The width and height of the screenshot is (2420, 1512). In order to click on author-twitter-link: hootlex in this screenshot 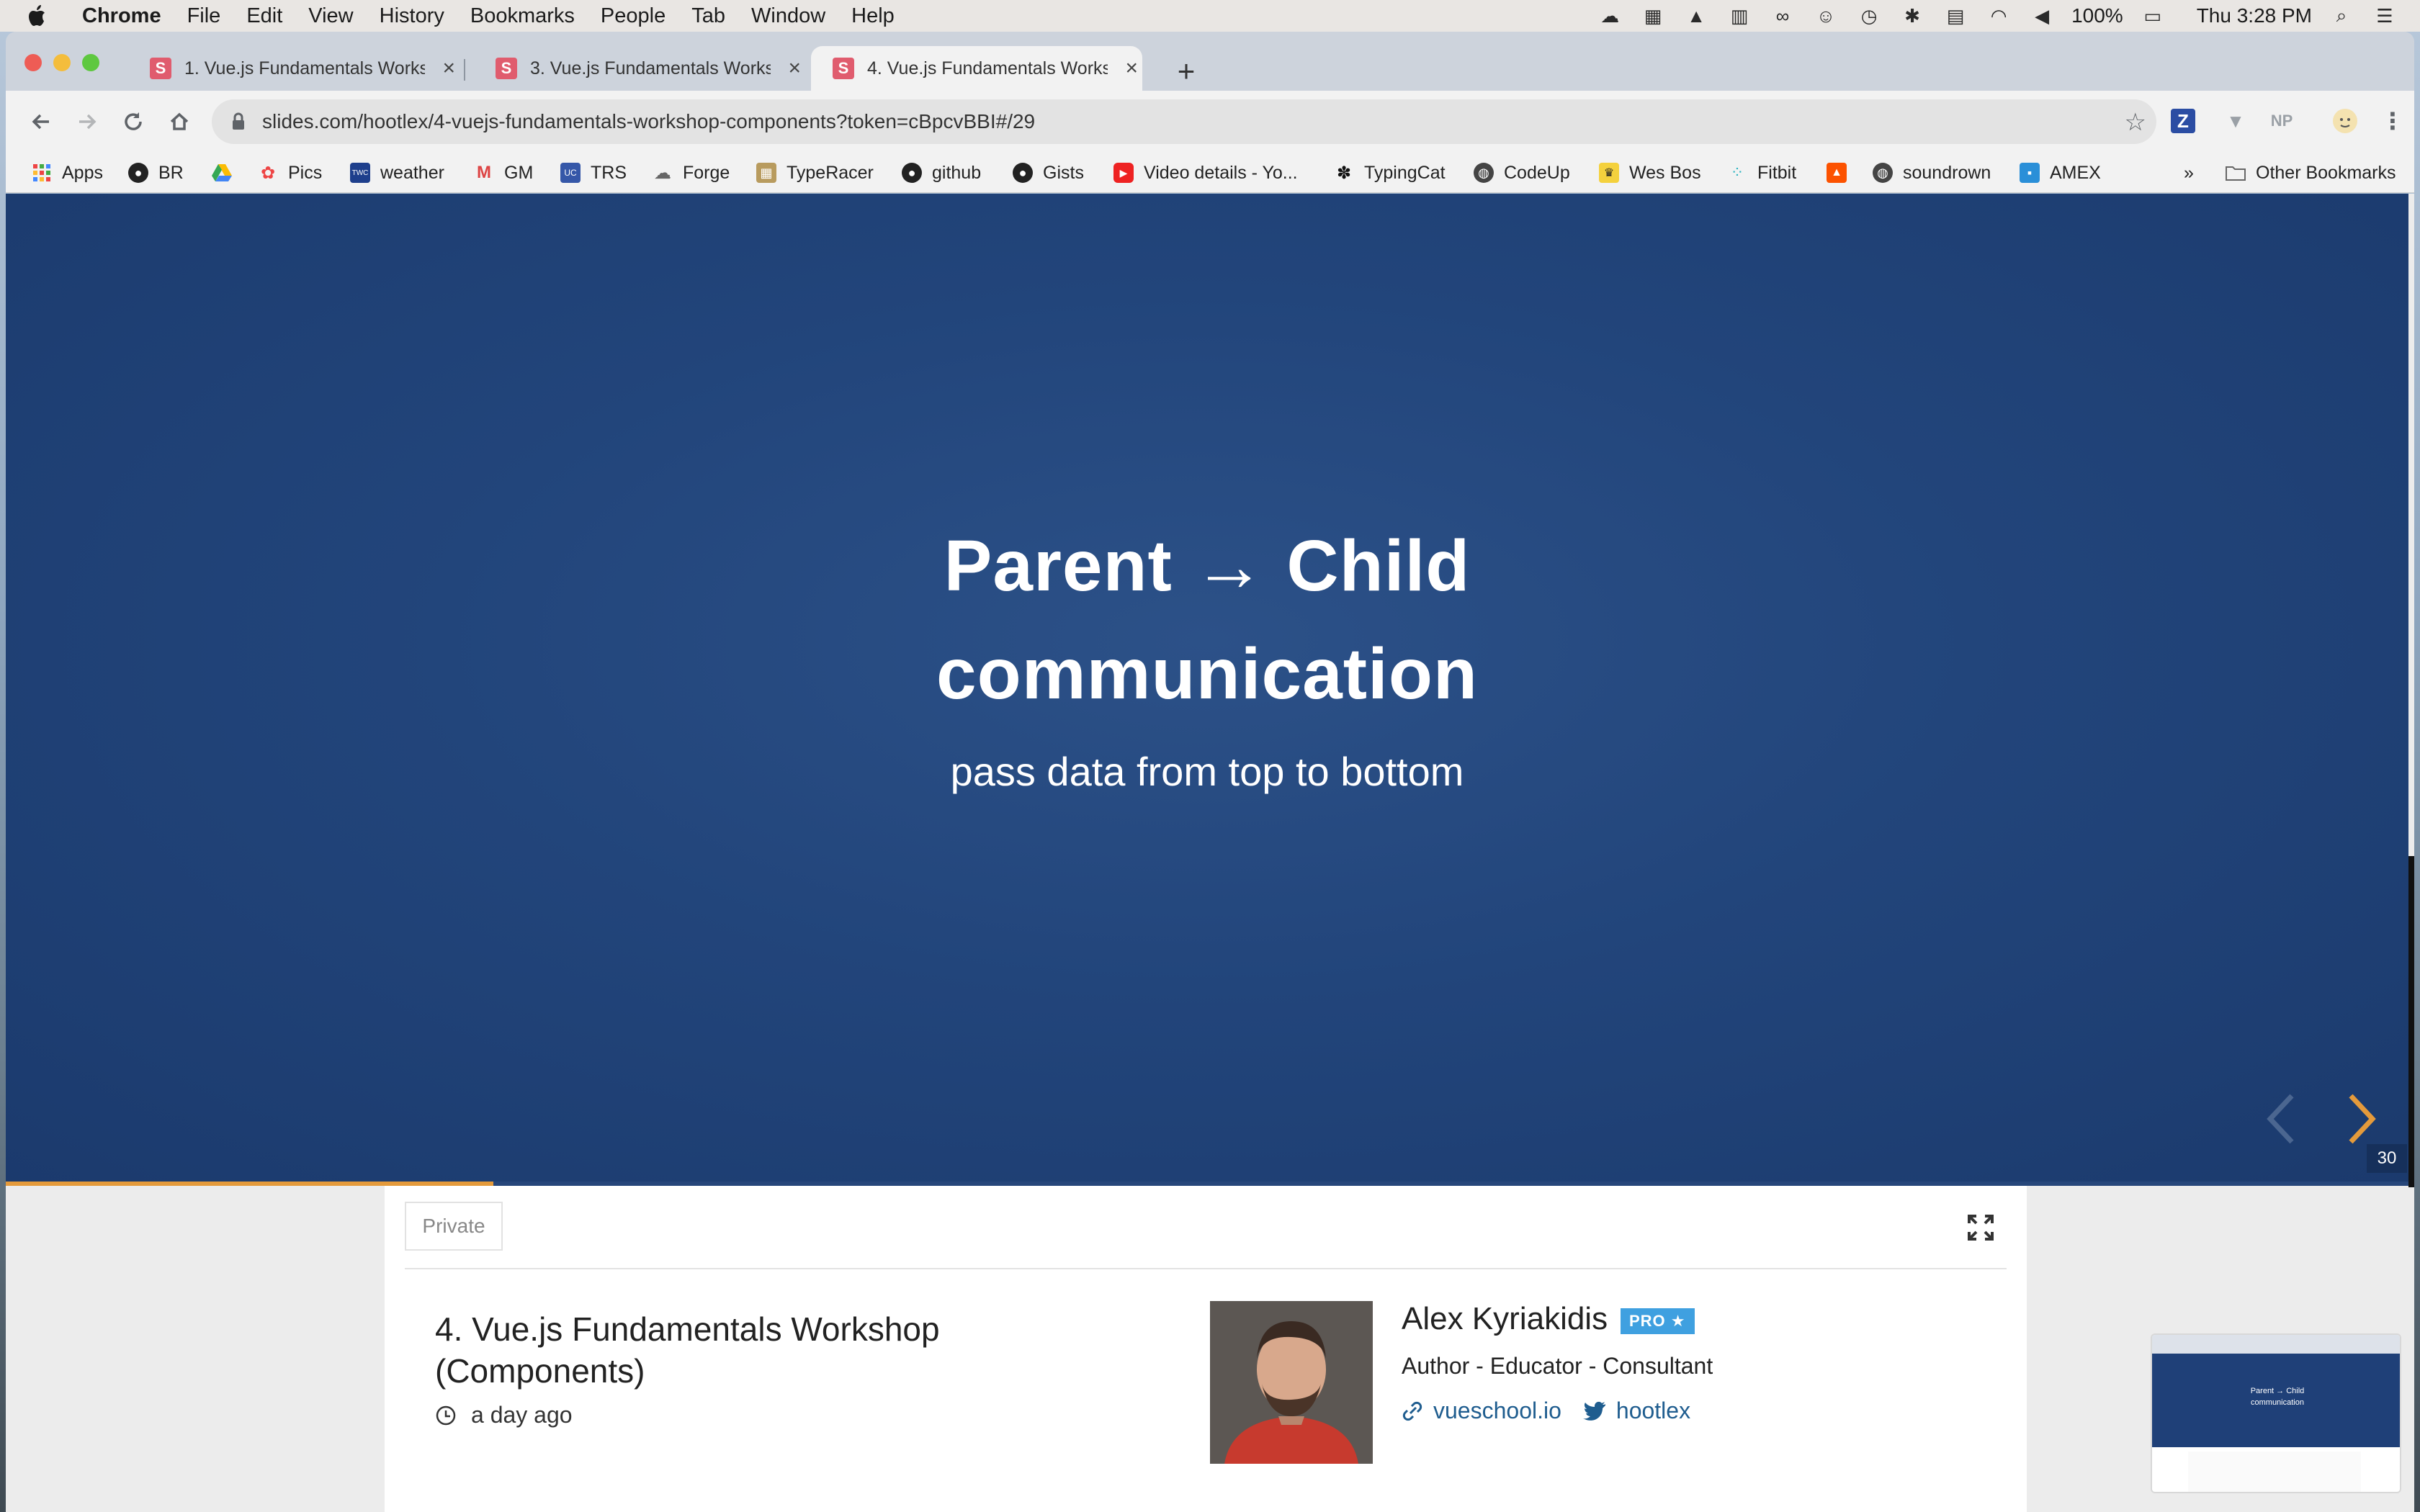, I will do `click(1636, 1411)`.